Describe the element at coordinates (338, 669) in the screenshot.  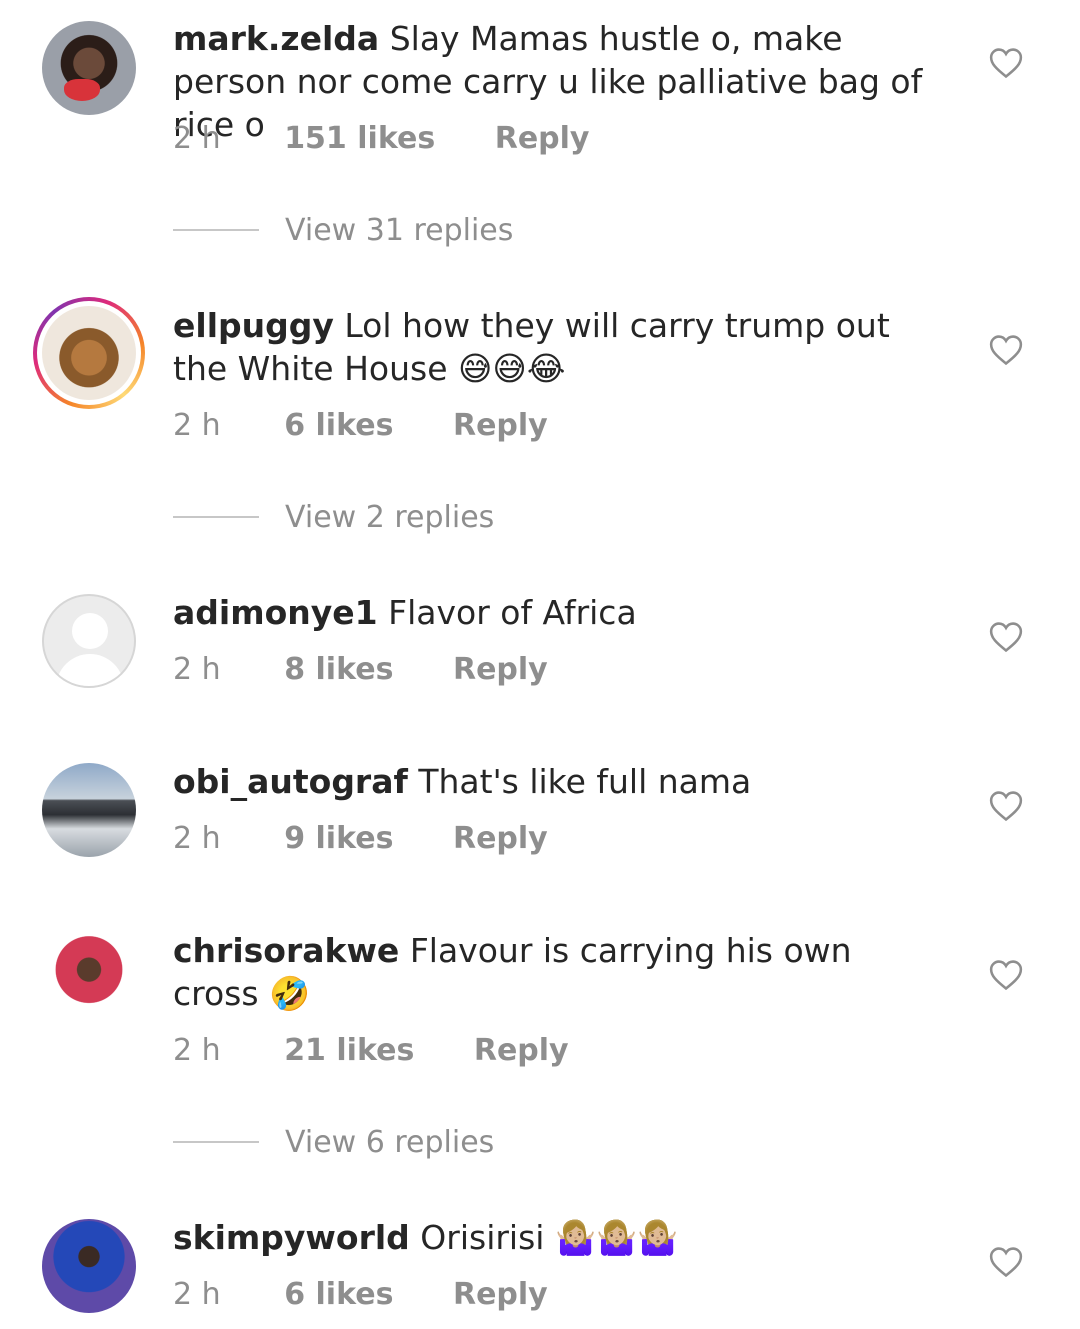
I see `comment-likes: 8 likes` at that location.